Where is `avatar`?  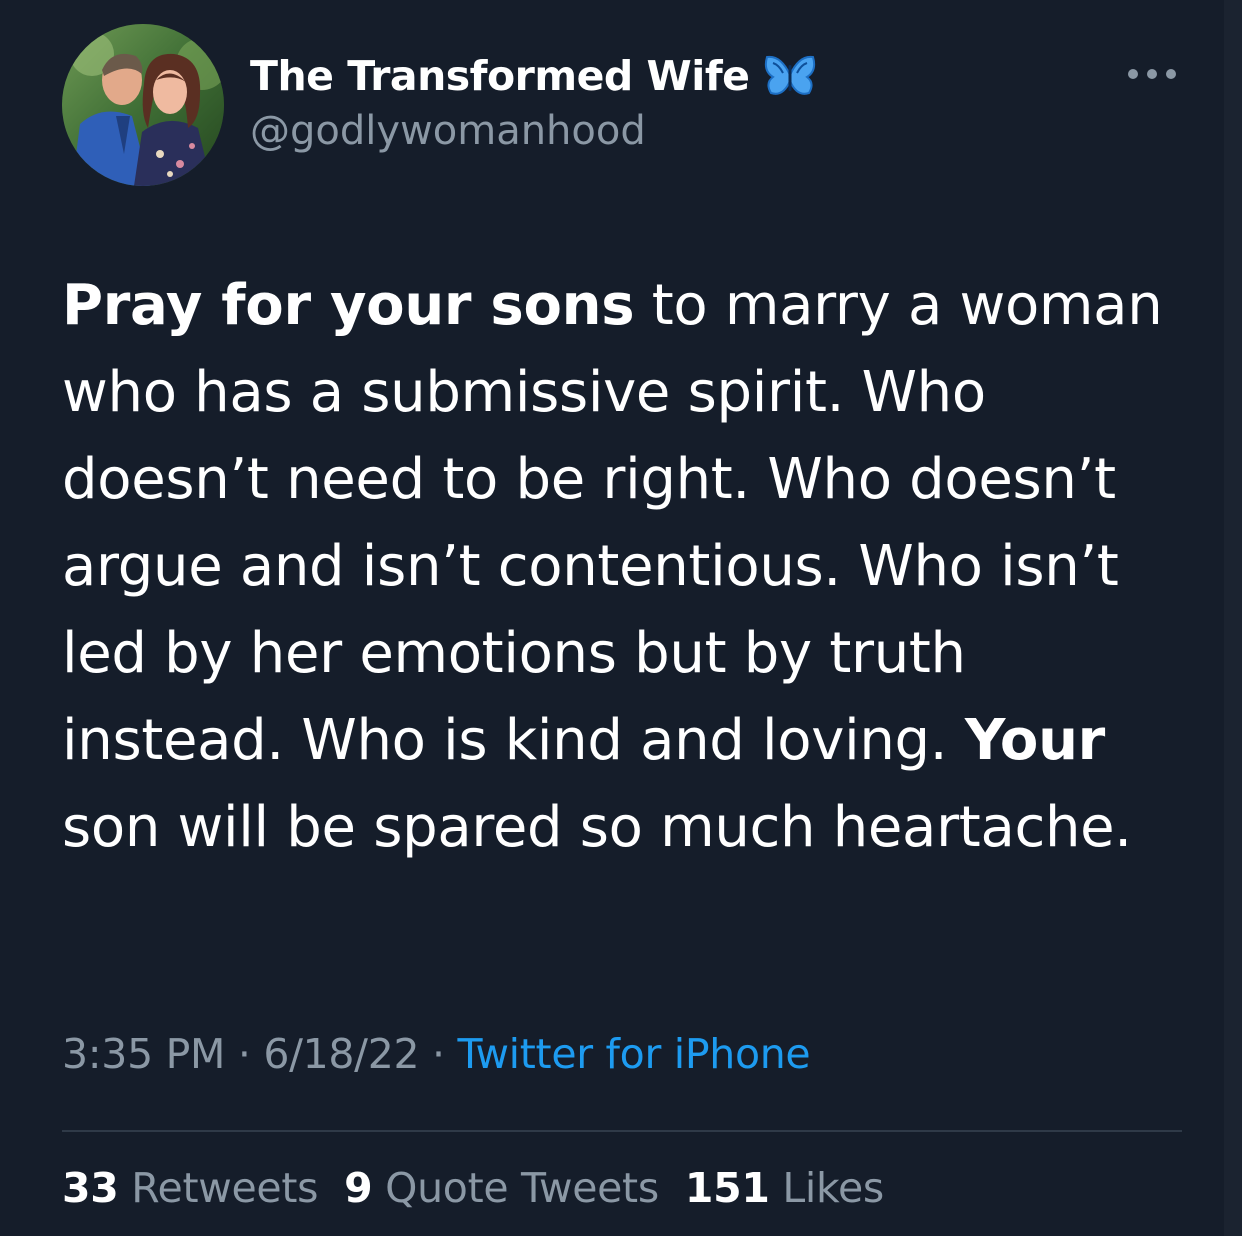 avatar is located at coordinates (143, 105).